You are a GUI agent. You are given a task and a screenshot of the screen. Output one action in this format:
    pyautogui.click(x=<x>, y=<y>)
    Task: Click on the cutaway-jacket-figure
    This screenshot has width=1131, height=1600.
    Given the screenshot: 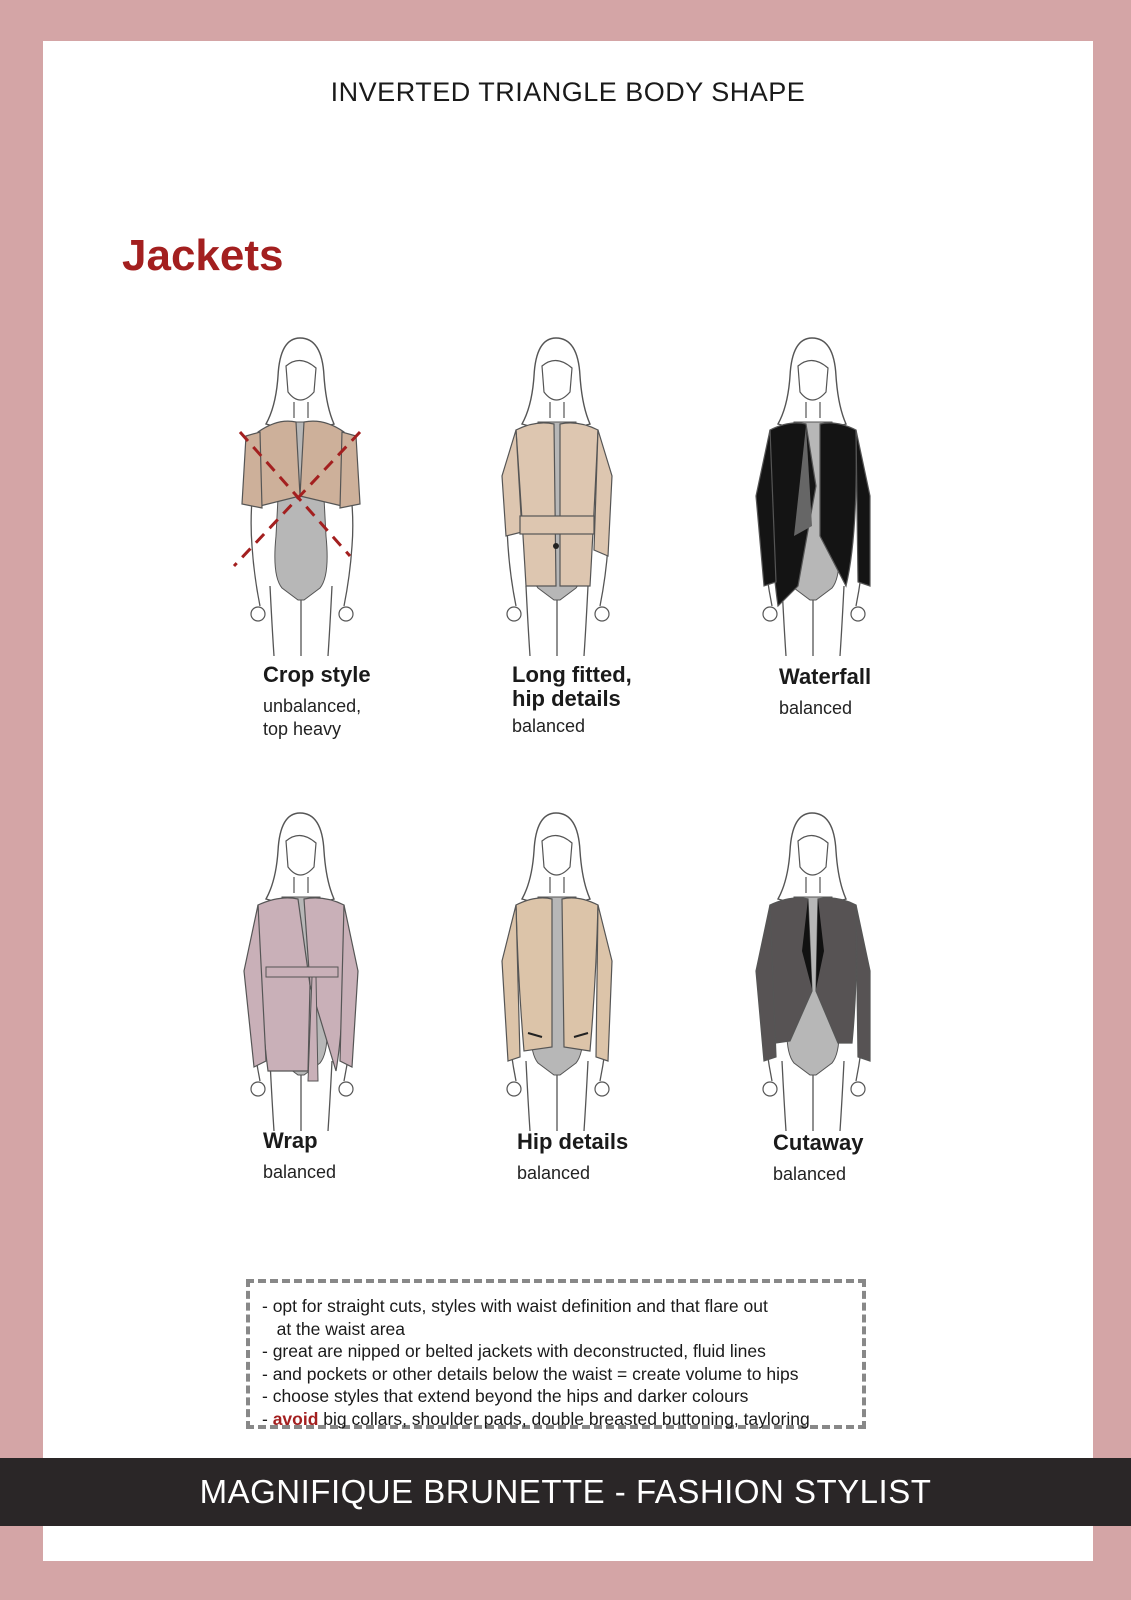 What is the action you would take?
    pyautogui.click(x=812, y=971)
    